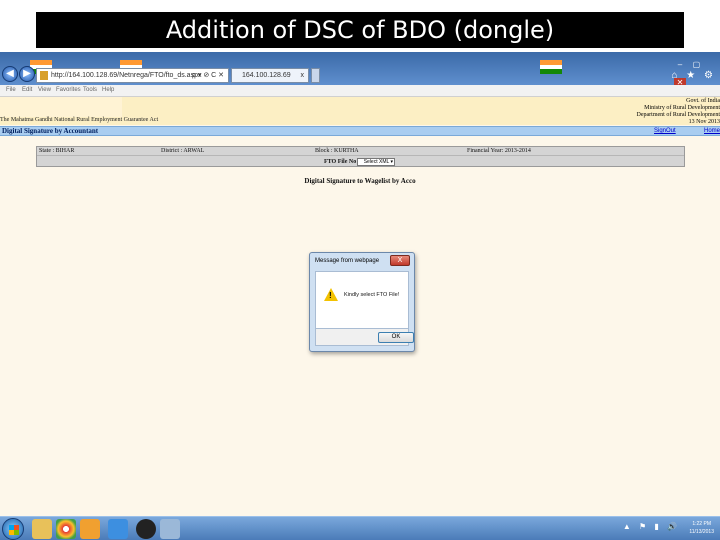 The image size is (720, 540). Describe the element at coordinates (42, 529) in the screenshot. I see `explorer-icon` at that location.